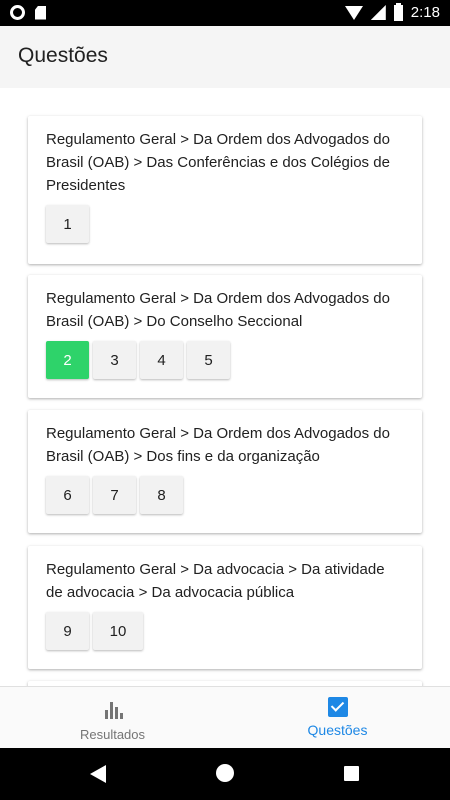 The image size is (450, 800). Describe the element at coordinates (161, 360) in the screenshot. I see `question-button-4: 4` at that location.